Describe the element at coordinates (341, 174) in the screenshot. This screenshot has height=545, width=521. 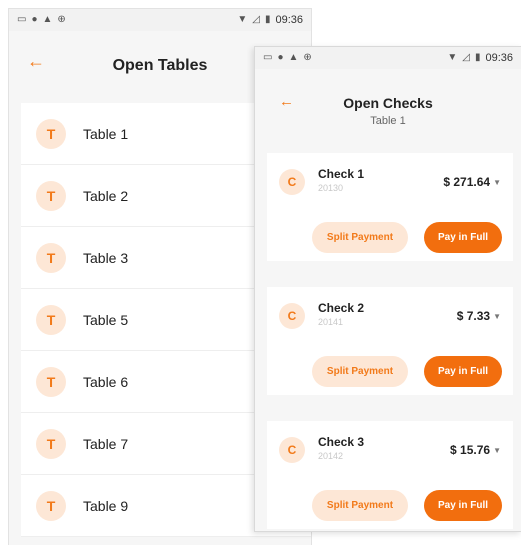
I see `check-name: Check 1` at that location.